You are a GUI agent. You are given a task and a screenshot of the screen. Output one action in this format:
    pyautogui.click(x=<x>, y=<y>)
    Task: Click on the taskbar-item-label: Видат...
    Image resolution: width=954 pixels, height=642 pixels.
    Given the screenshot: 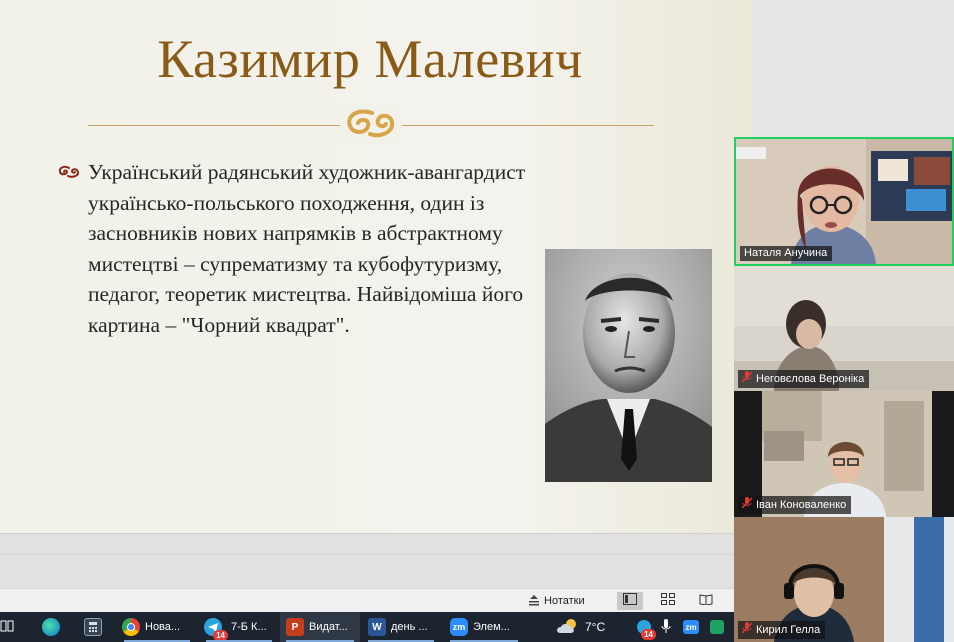 What is the action you would take?
    pyautogui.click(x=328, y=627)
    